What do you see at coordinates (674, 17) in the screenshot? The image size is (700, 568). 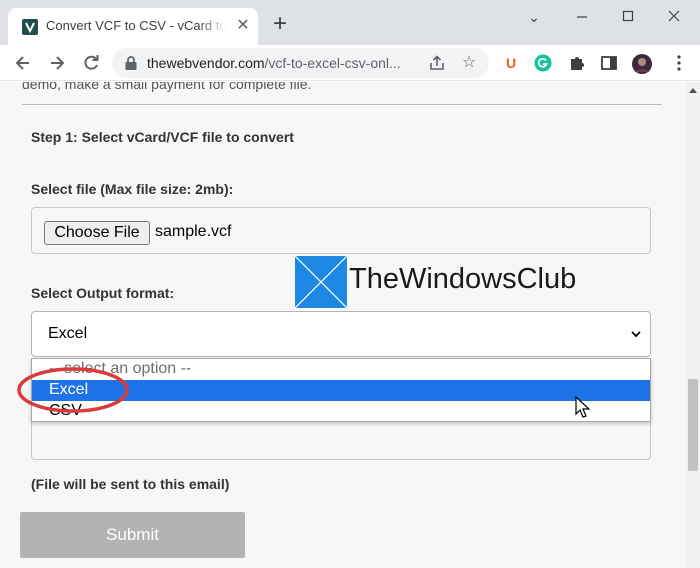 I see `window-close-icon` at bounding box center [674, 17].